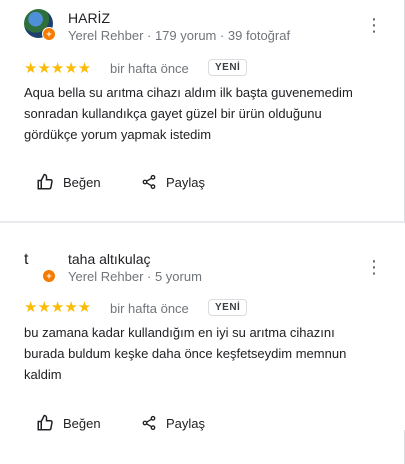 The image size is (405, 464). What do you see at coordinates (89, 18) in the screenshot?
I see `reviewer-name: HARİZ` at bounding box center [89, 18].